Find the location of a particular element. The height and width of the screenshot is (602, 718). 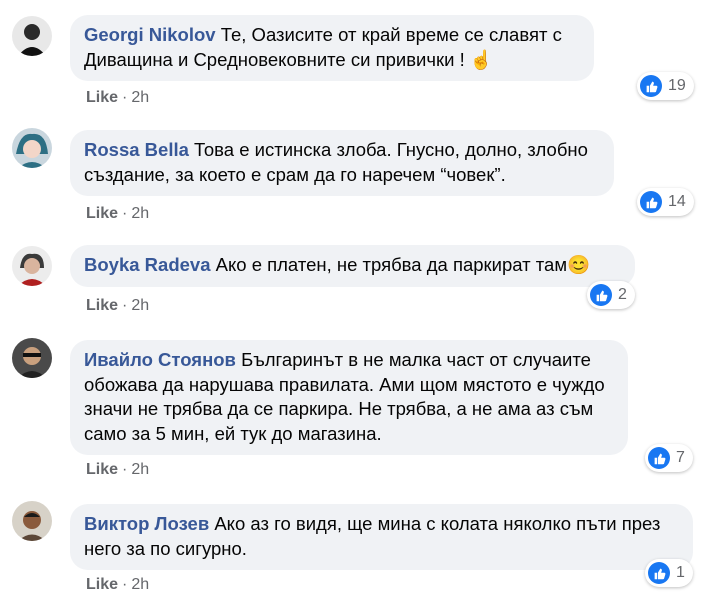

author-name: Boyka Radeva is located at coordinates (147, 264).